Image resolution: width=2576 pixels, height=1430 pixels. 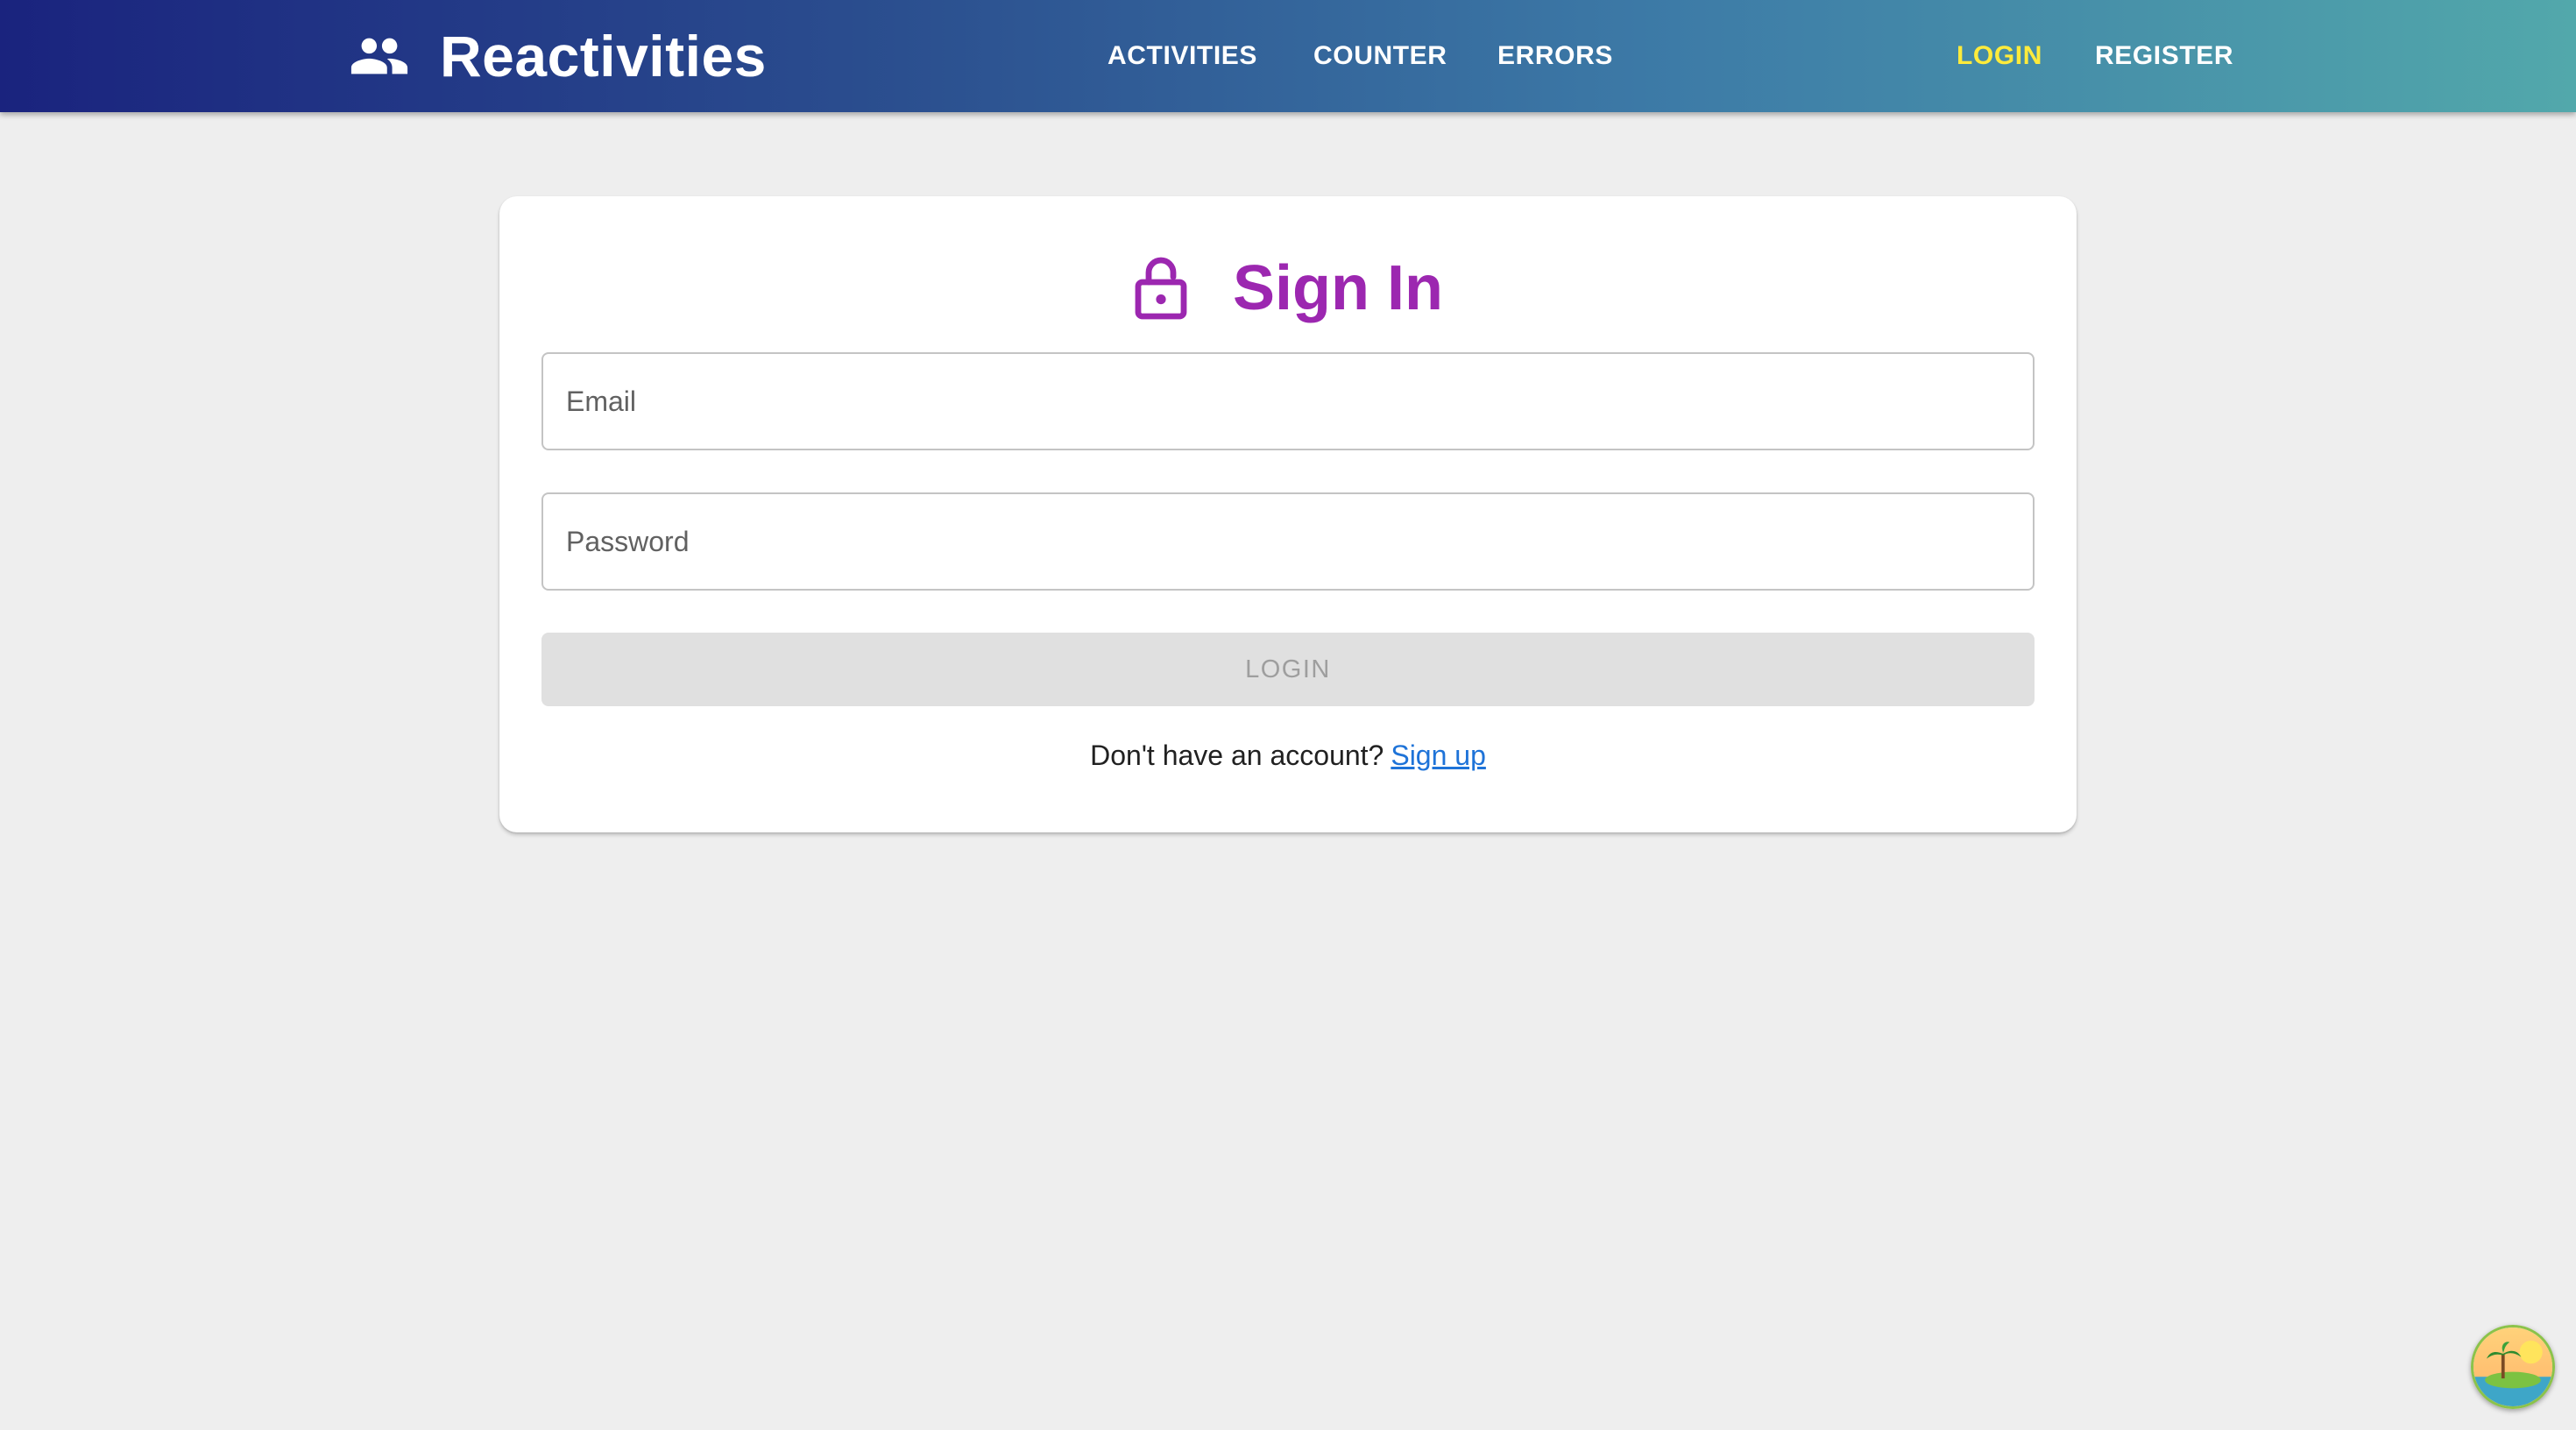 I want to click on signup-prompt-text: Don't have an account?, so click(x=1237, y=755).